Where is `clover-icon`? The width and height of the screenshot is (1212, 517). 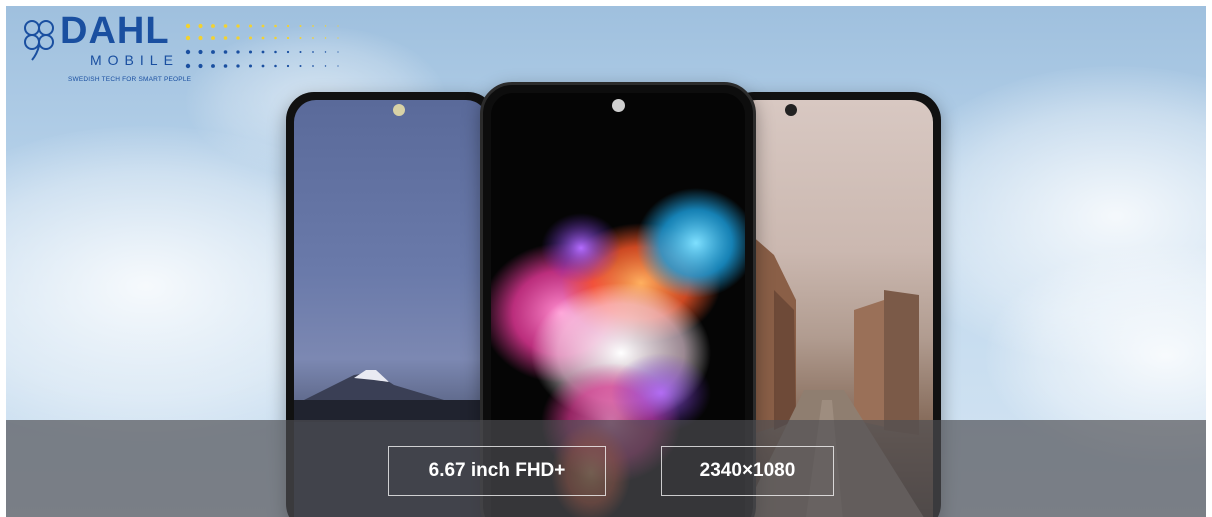
clover-icon is located at coordinates (39, 40).